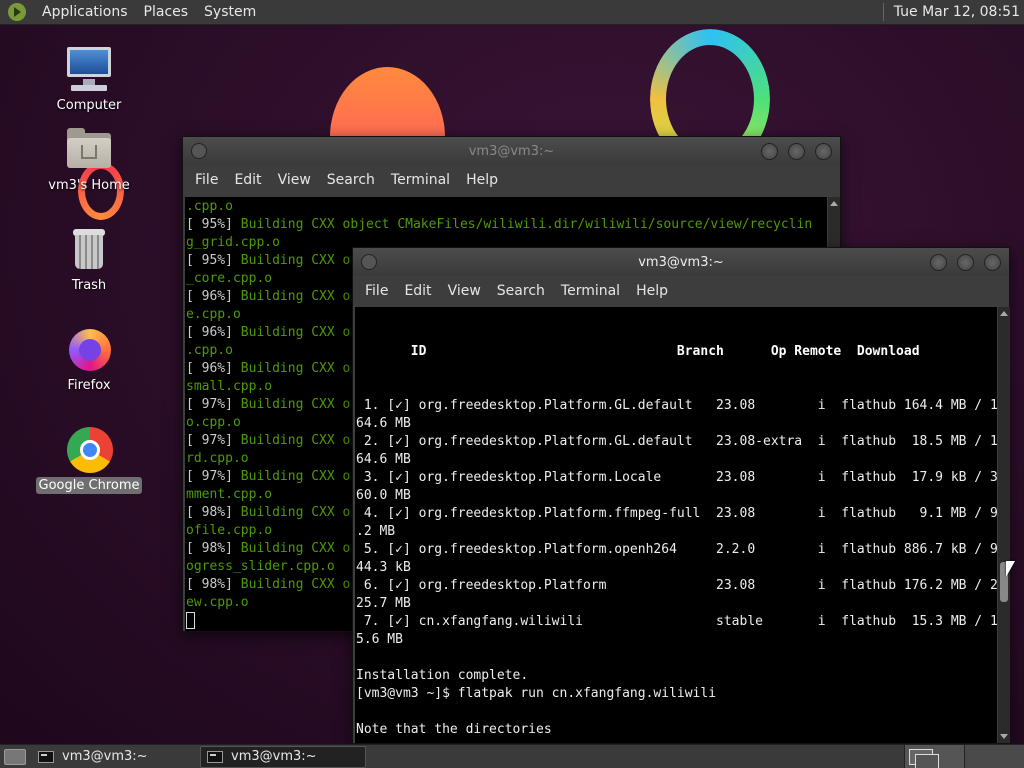 Image resolution: width=1024 pixels, height=768 pixels. Describe the element at coordinates (89, 259) in the screenshot. I see `desktop-icon-trash: Trash` at that location.